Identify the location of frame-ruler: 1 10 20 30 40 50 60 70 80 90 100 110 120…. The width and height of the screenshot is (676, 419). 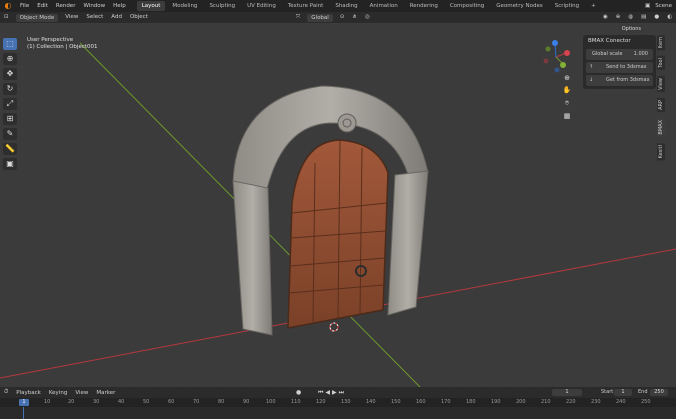
(338, 402).